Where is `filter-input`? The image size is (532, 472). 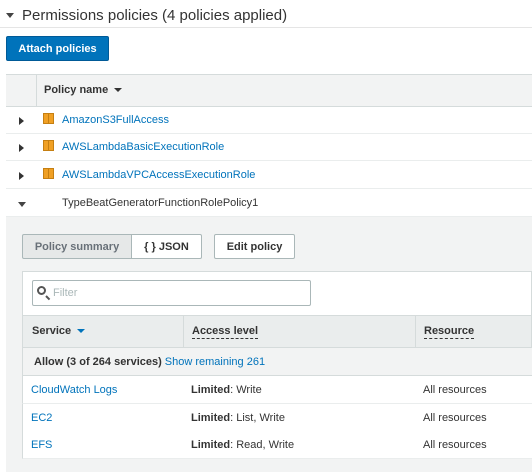 filter-input is located at coordinates (171, 293).